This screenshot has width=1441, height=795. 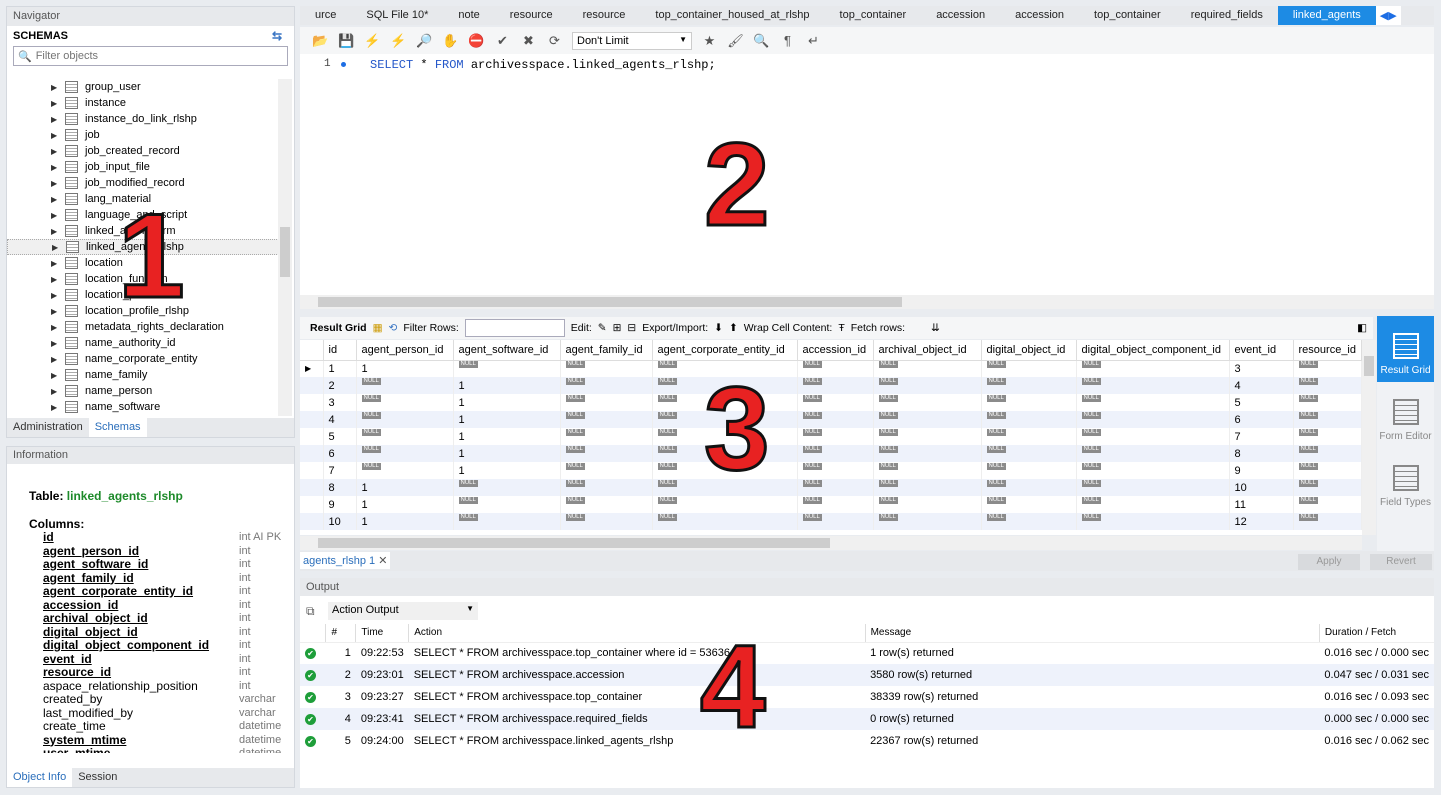 What do you see at coordinates (831, 543) in the screenshot?
I see `grid-hscrollbar` at bounding box center [831, 543].